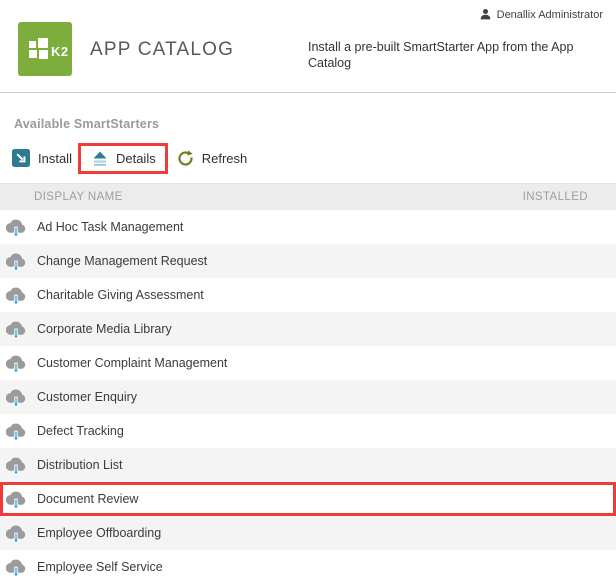 This screenshot has width=616, height=584. Describe the element at coordinates (80, 431) in the screenshot. I see `smartstarter-name: Defect Tracking` at that location.